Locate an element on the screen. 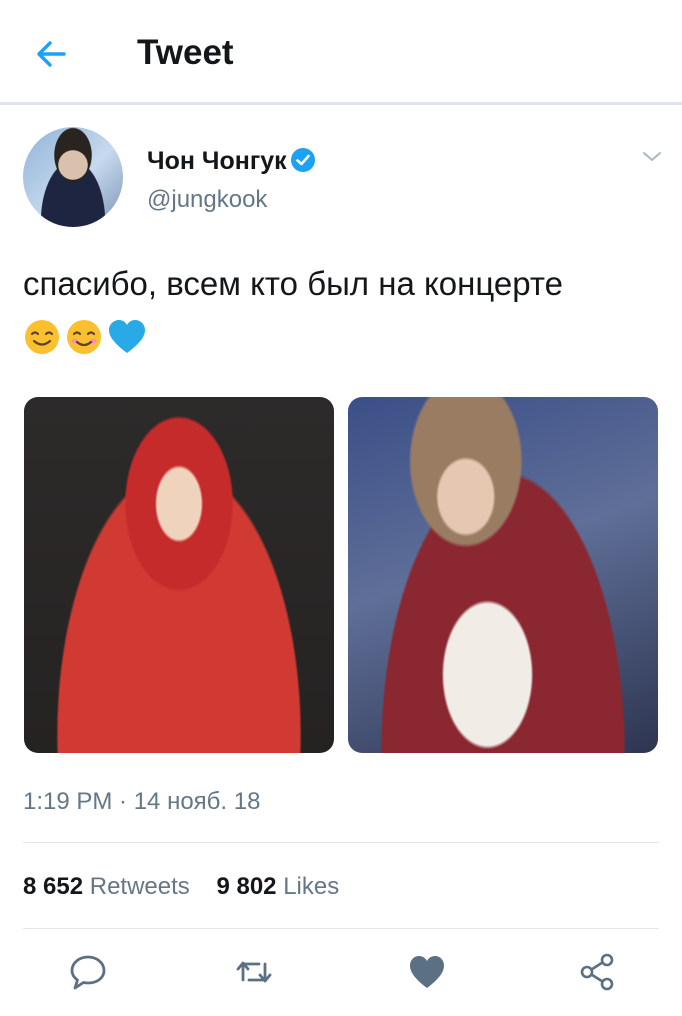  share-icon is located at coordinates (597, 972).